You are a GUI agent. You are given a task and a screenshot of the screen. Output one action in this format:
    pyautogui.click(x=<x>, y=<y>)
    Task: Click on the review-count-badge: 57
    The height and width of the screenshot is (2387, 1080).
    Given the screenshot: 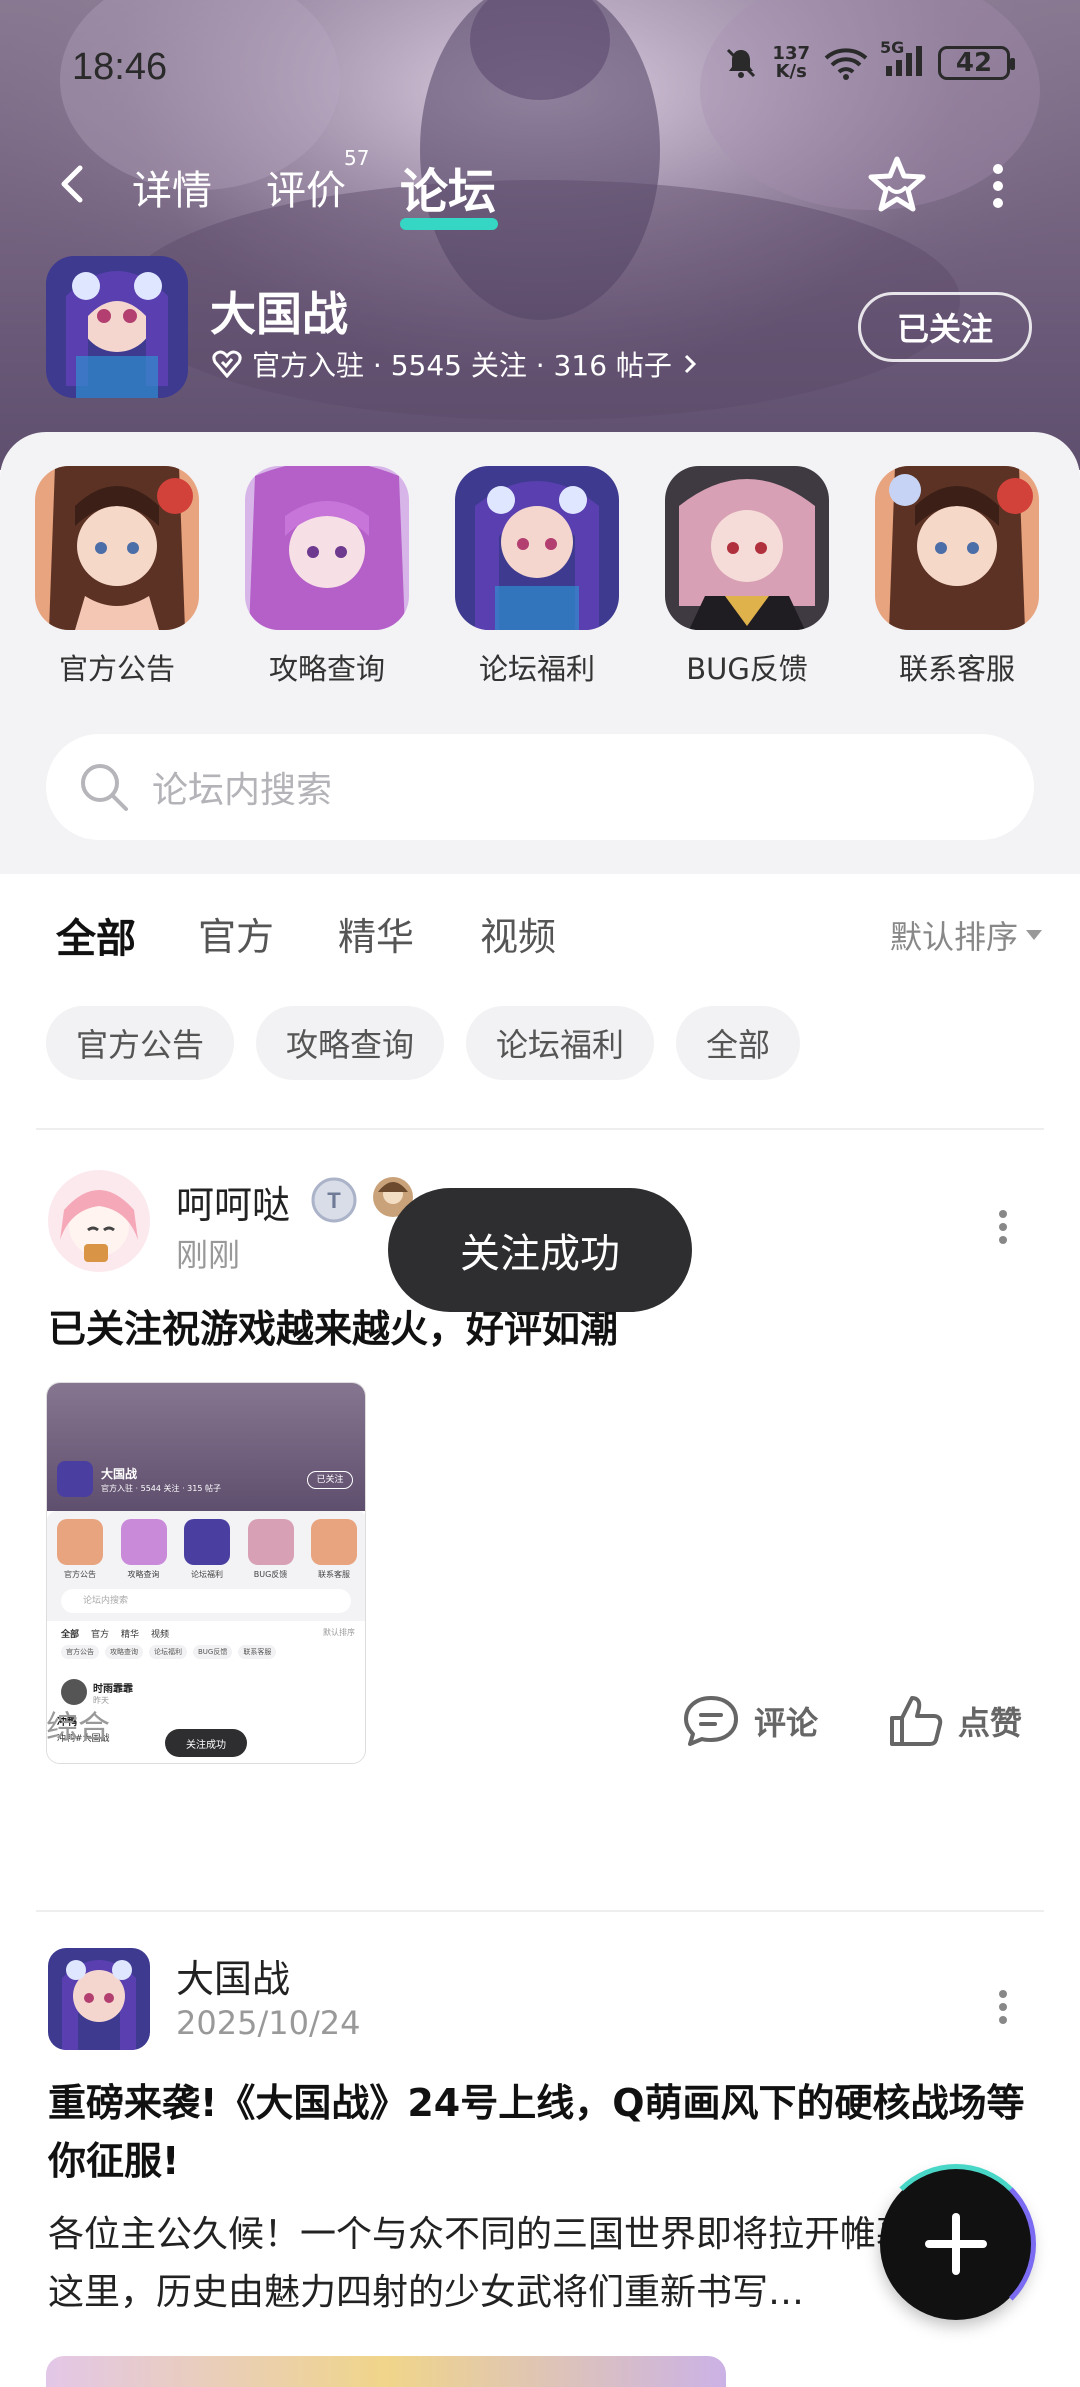 What is the action you would take?
    pyautogui.click(x=357, y=158)
    